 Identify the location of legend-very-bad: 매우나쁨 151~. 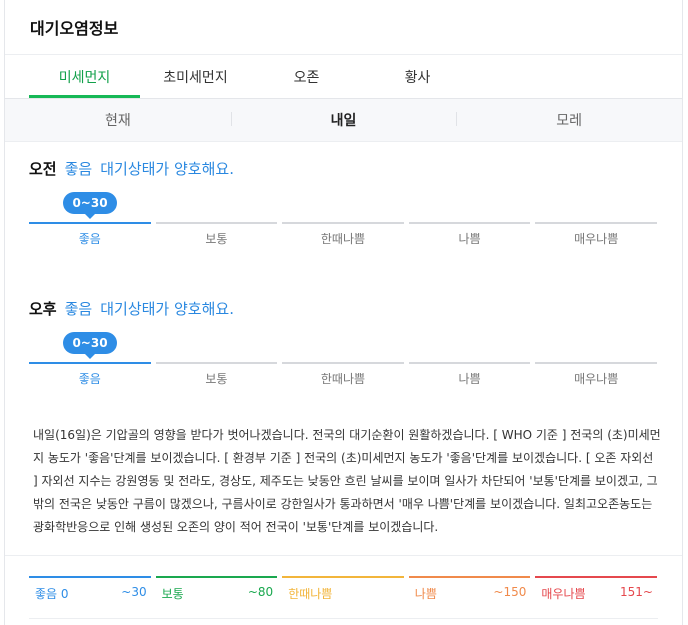
(596, 589).